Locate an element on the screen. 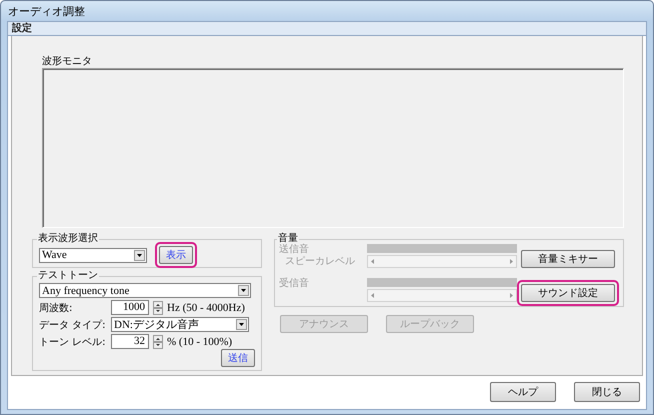 This screenshot has height=415, width=654. button: 表示 is located at coordinates (176, 255).